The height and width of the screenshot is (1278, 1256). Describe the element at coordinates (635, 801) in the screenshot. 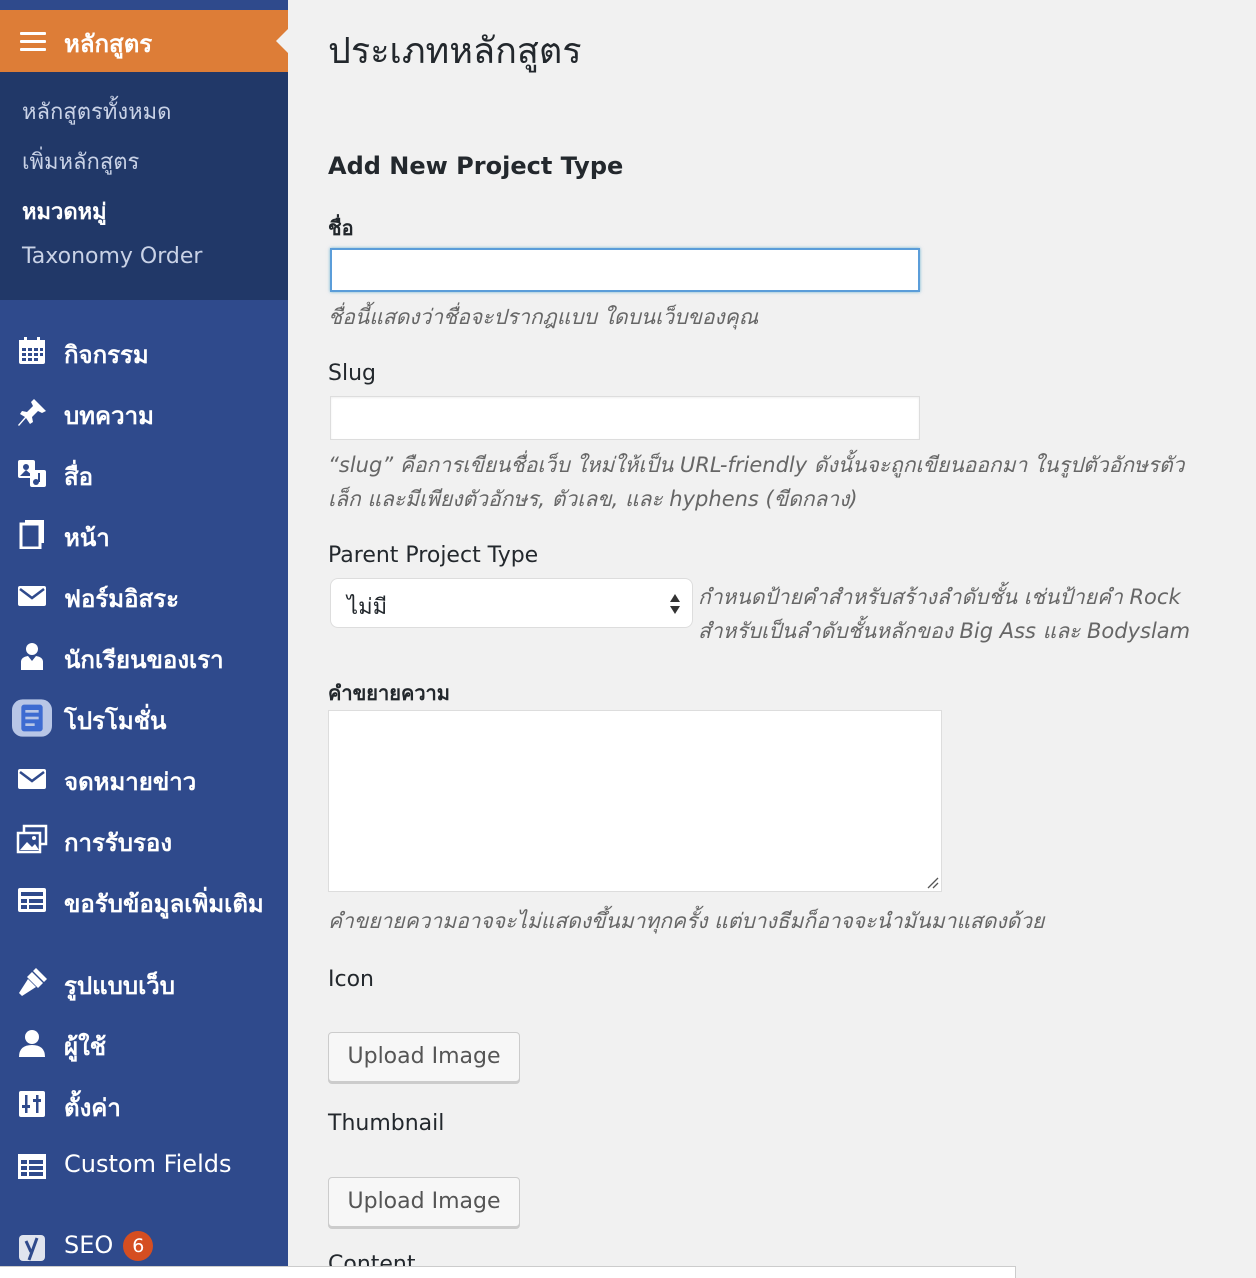

I see `description-textarea` at that location.